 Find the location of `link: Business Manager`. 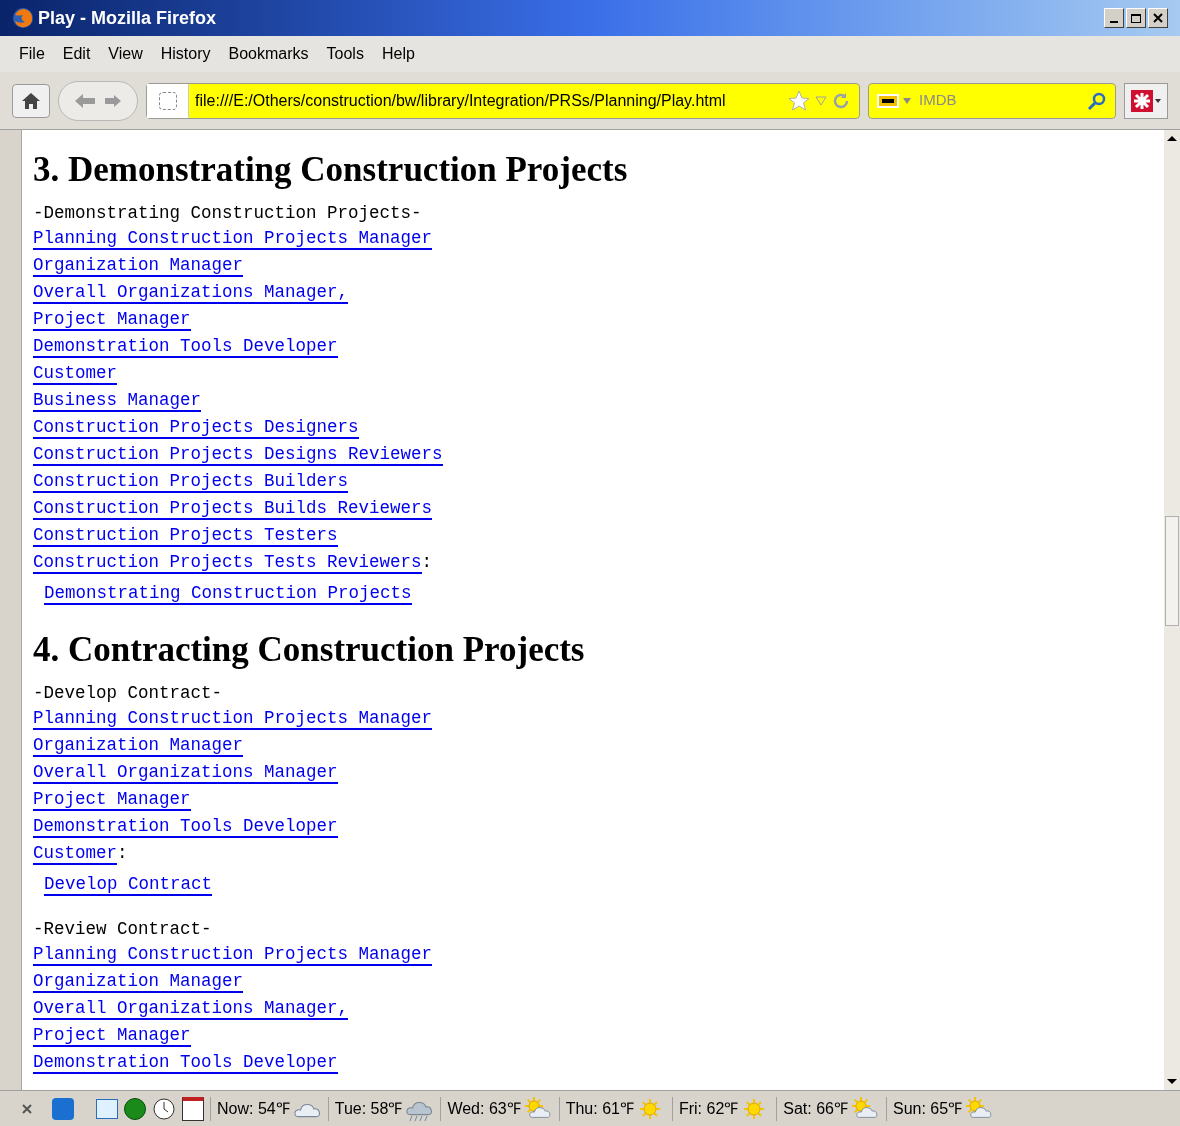

link: Business Manager is located at coordinates (117, 401).